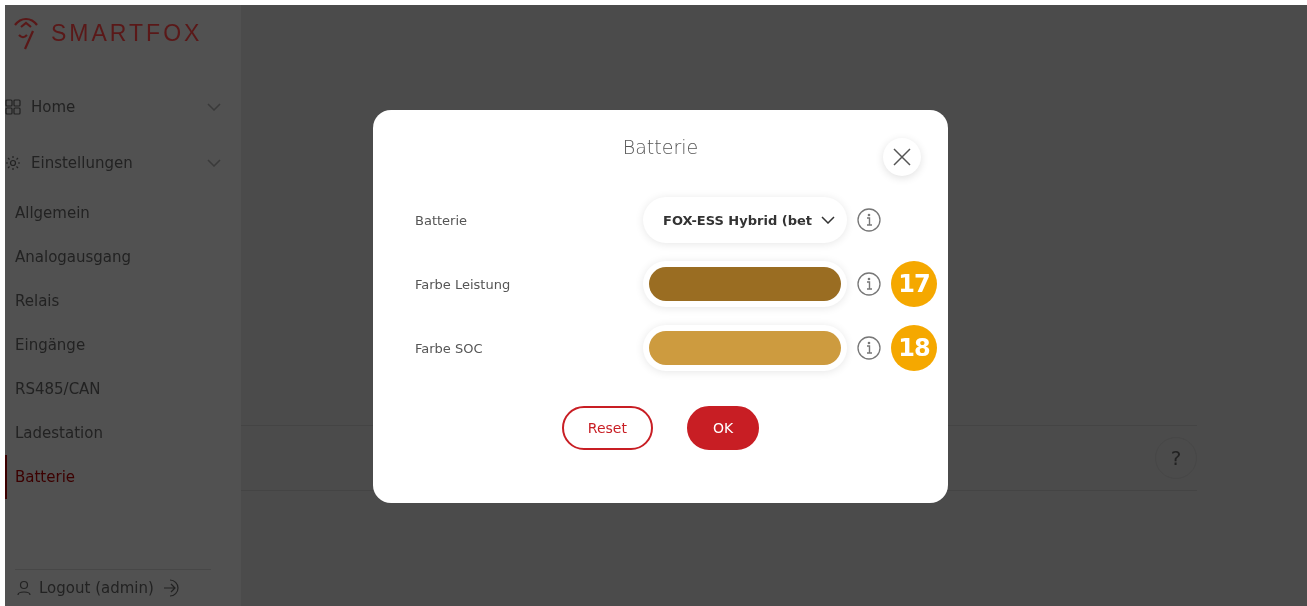 The image size is (1307, 606). What do you see at coordinates (745, 220) in the screenshot?
I see `battery-select: FOX-ESS Hybrid (bet` at bounding box center [745, 220].